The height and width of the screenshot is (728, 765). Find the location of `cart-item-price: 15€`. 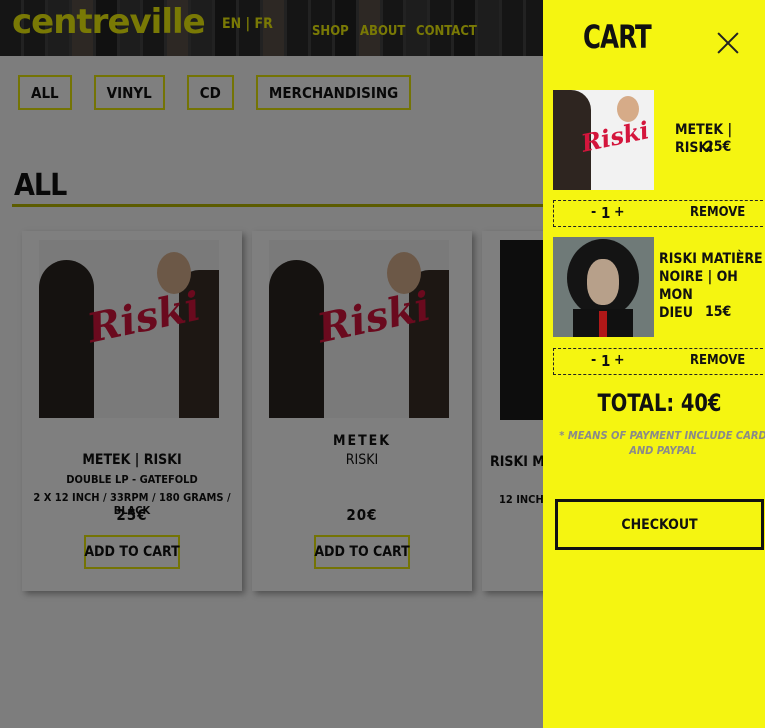

cart-item-price: 15€ is located at coordinates (718, 312).